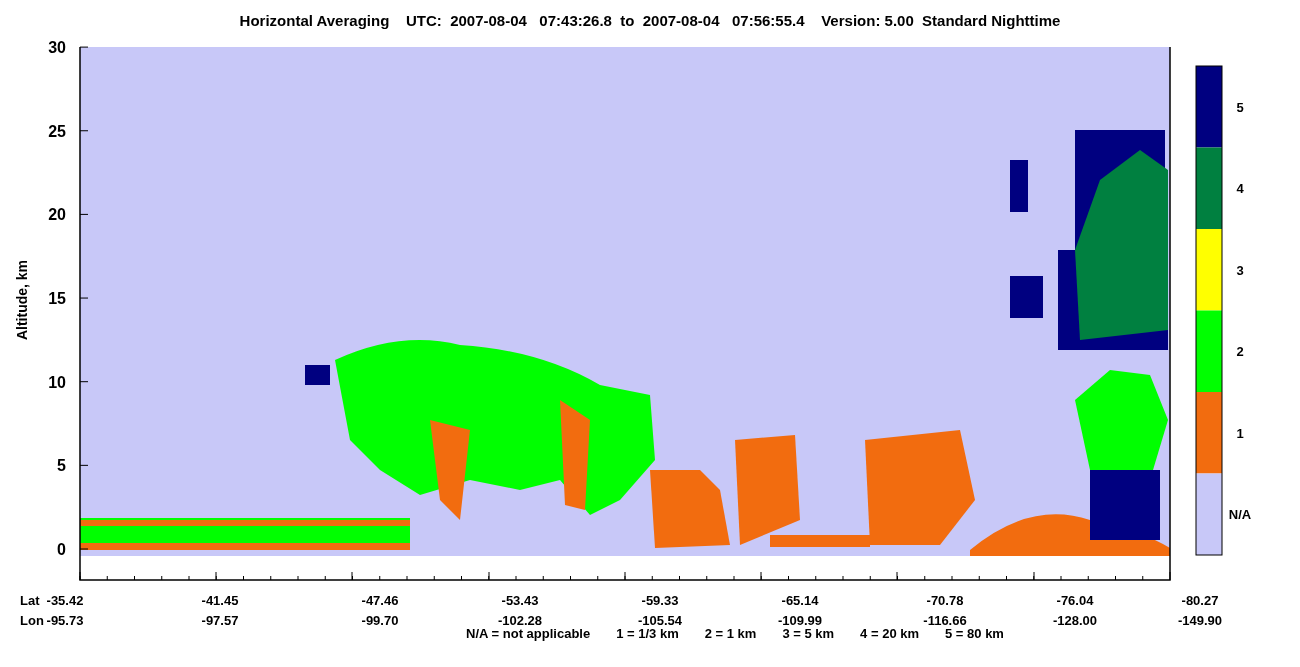  I want to click on y-tick-label: 30, so click(57, 48).